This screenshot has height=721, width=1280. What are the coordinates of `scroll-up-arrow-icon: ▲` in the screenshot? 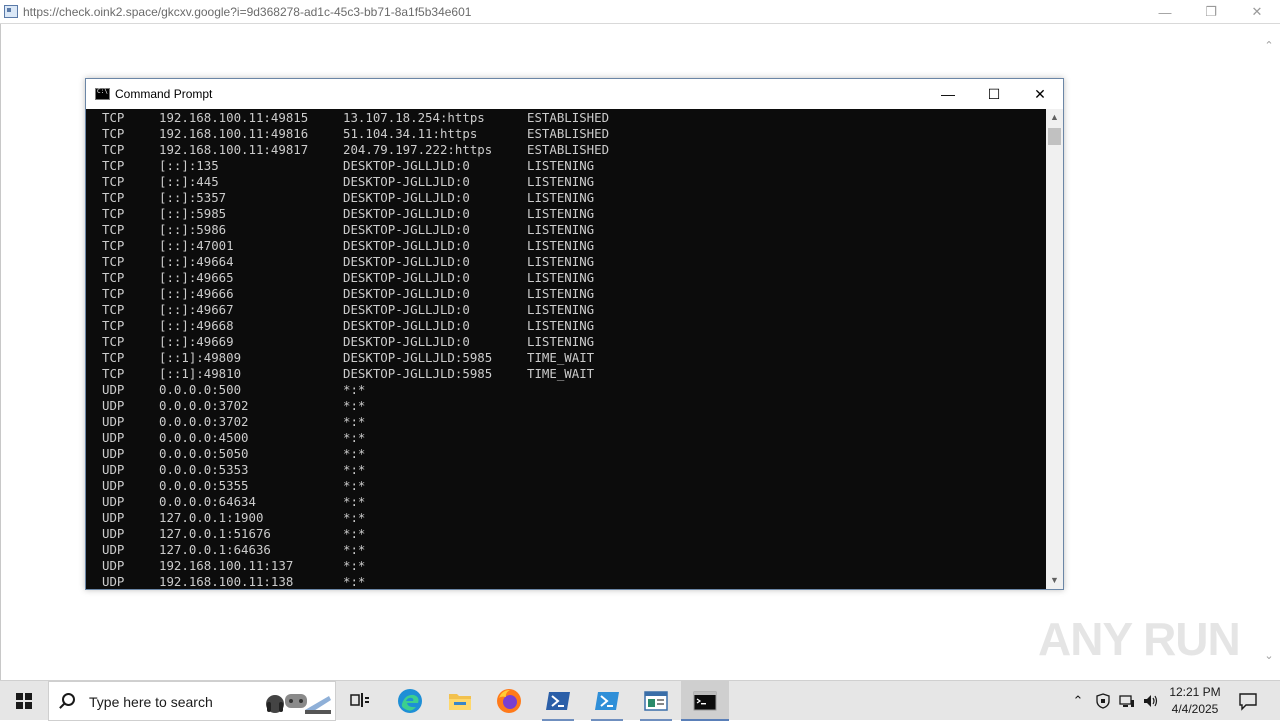 It's located at (1054, 117).